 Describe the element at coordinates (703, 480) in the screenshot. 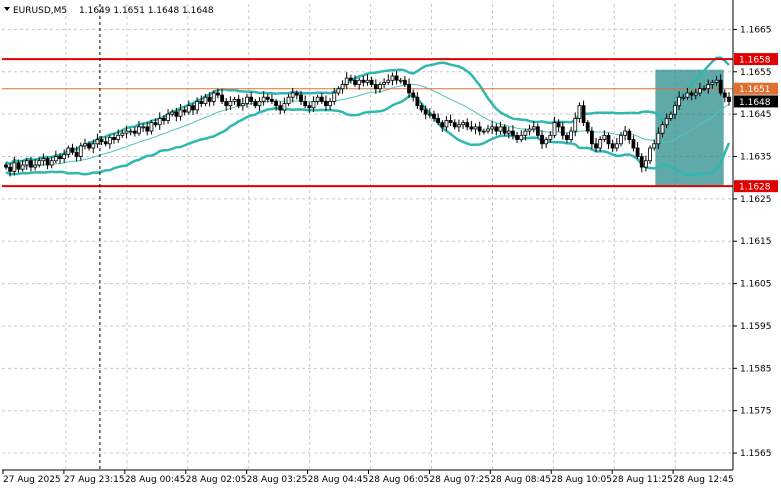

I see `x-tick-label: 28 Aug 12:45` at that location.